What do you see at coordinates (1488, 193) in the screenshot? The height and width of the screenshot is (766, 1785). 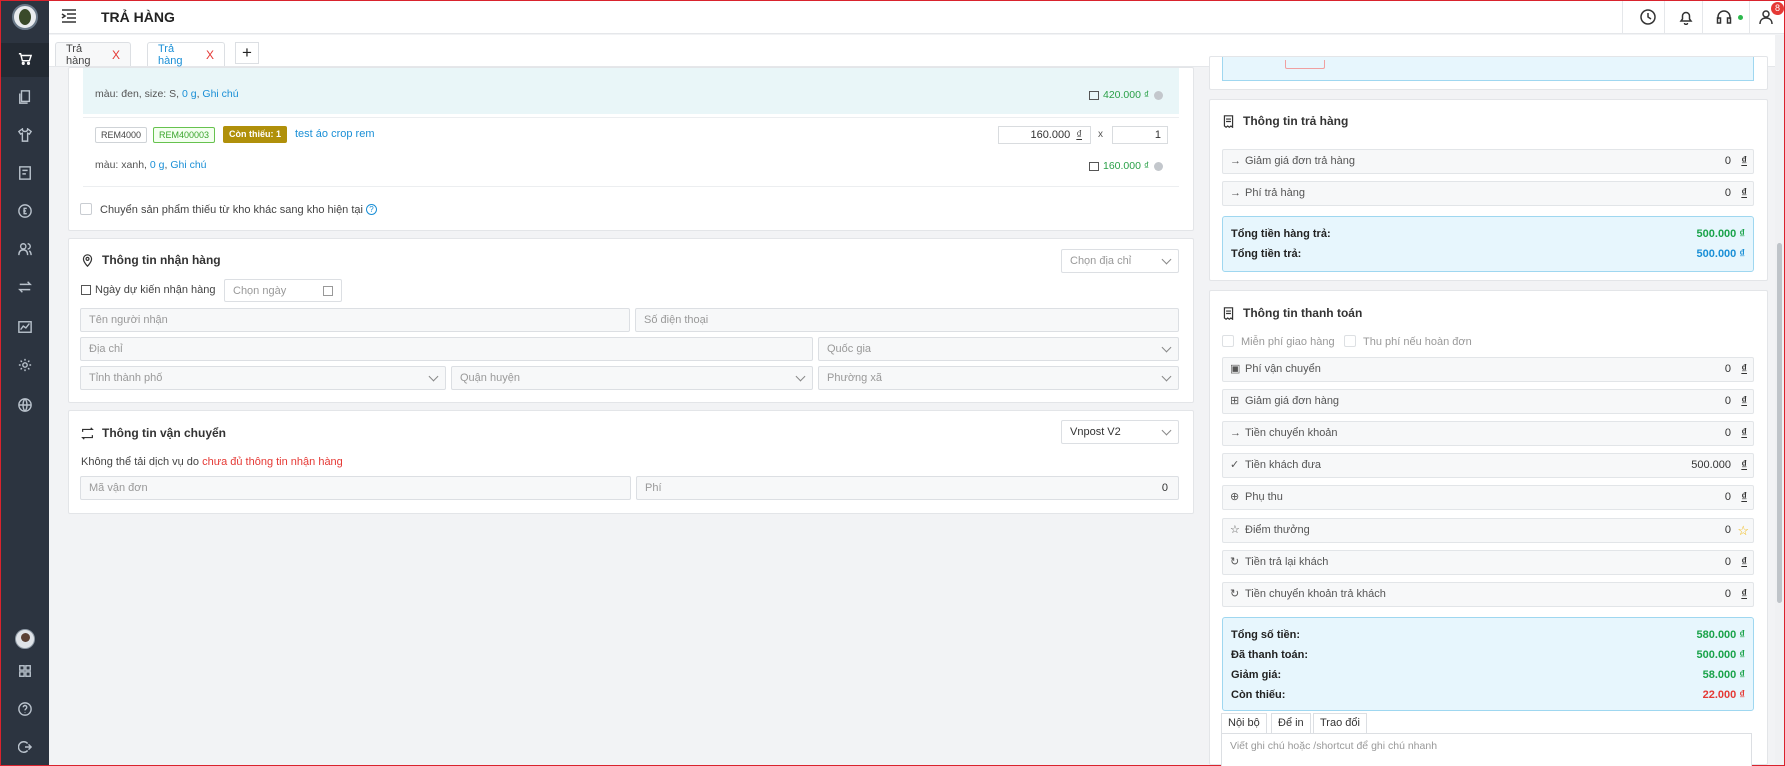 I see `return-fee-field: → Phí trả hàng 0 ₫` at bounding box center [1488, 193].